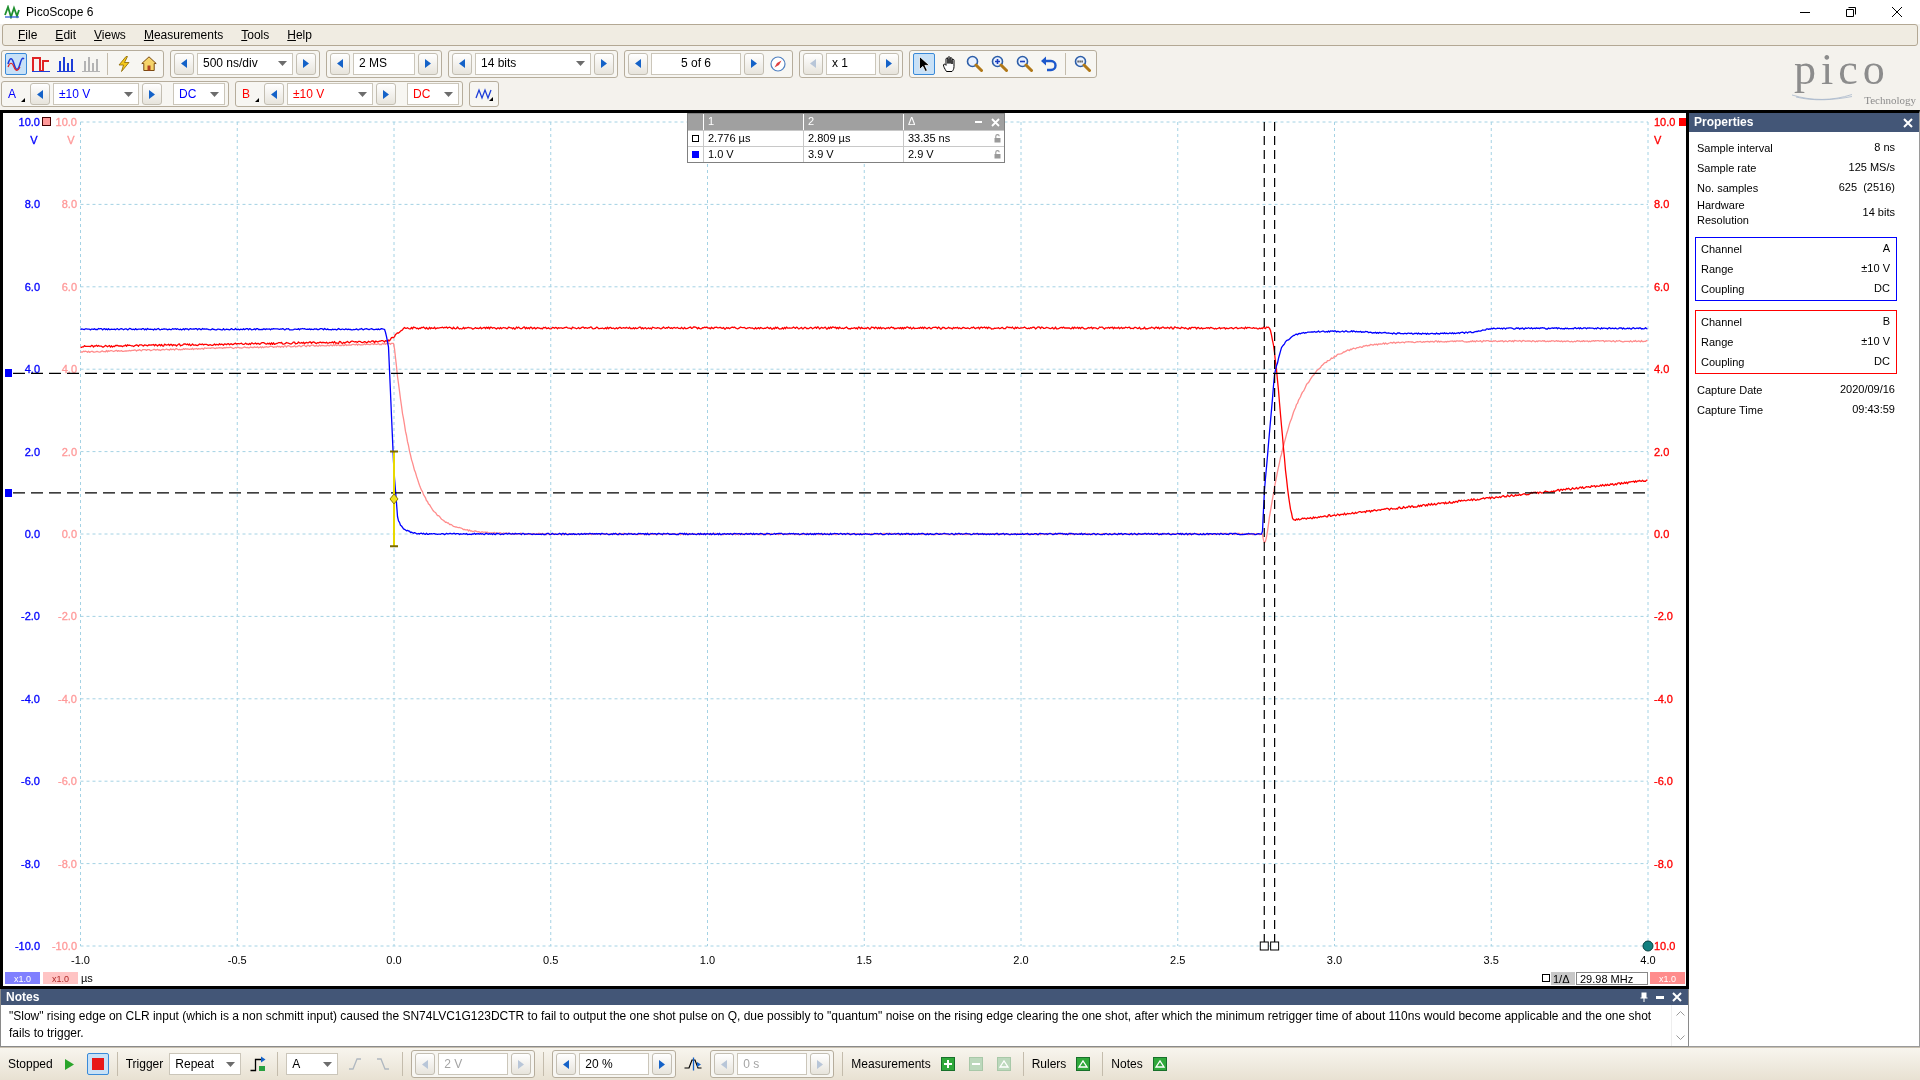 Image resolution: width=1920 pixels, height=1080 pixels. Describe the element at coordinates (183, 35) in the screenshot. I see `menu-item: Measurements` at that location.